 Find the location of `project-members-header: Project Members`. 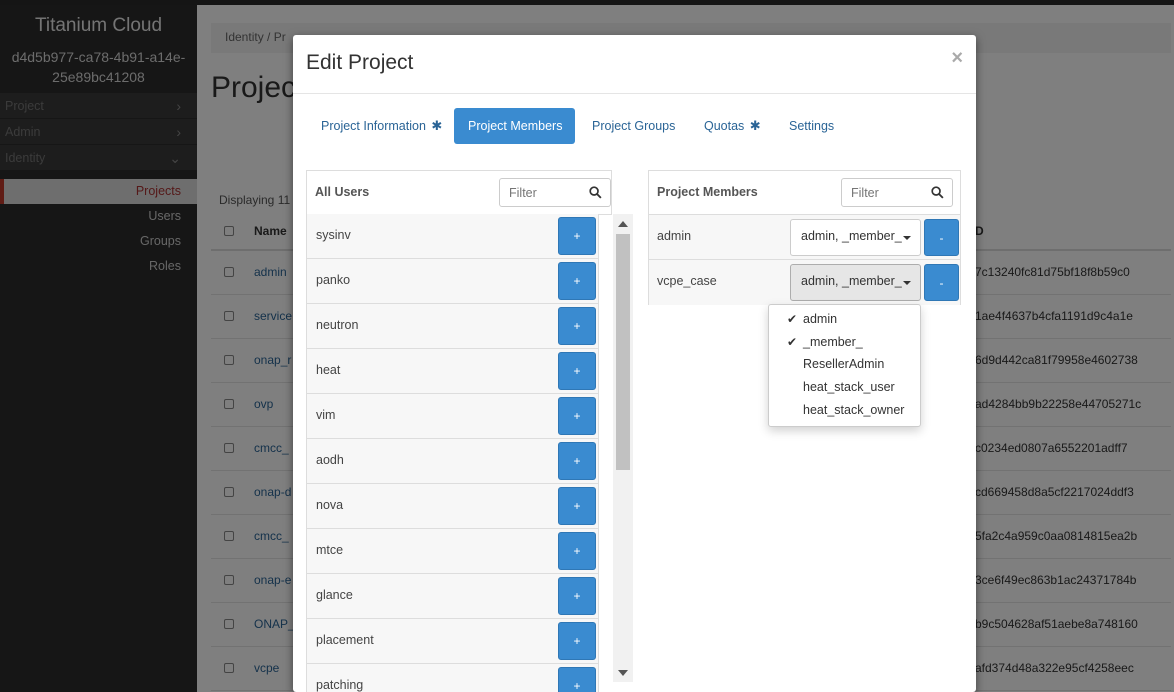

project-members-header: Project Members is located at coordinates (804, 193).